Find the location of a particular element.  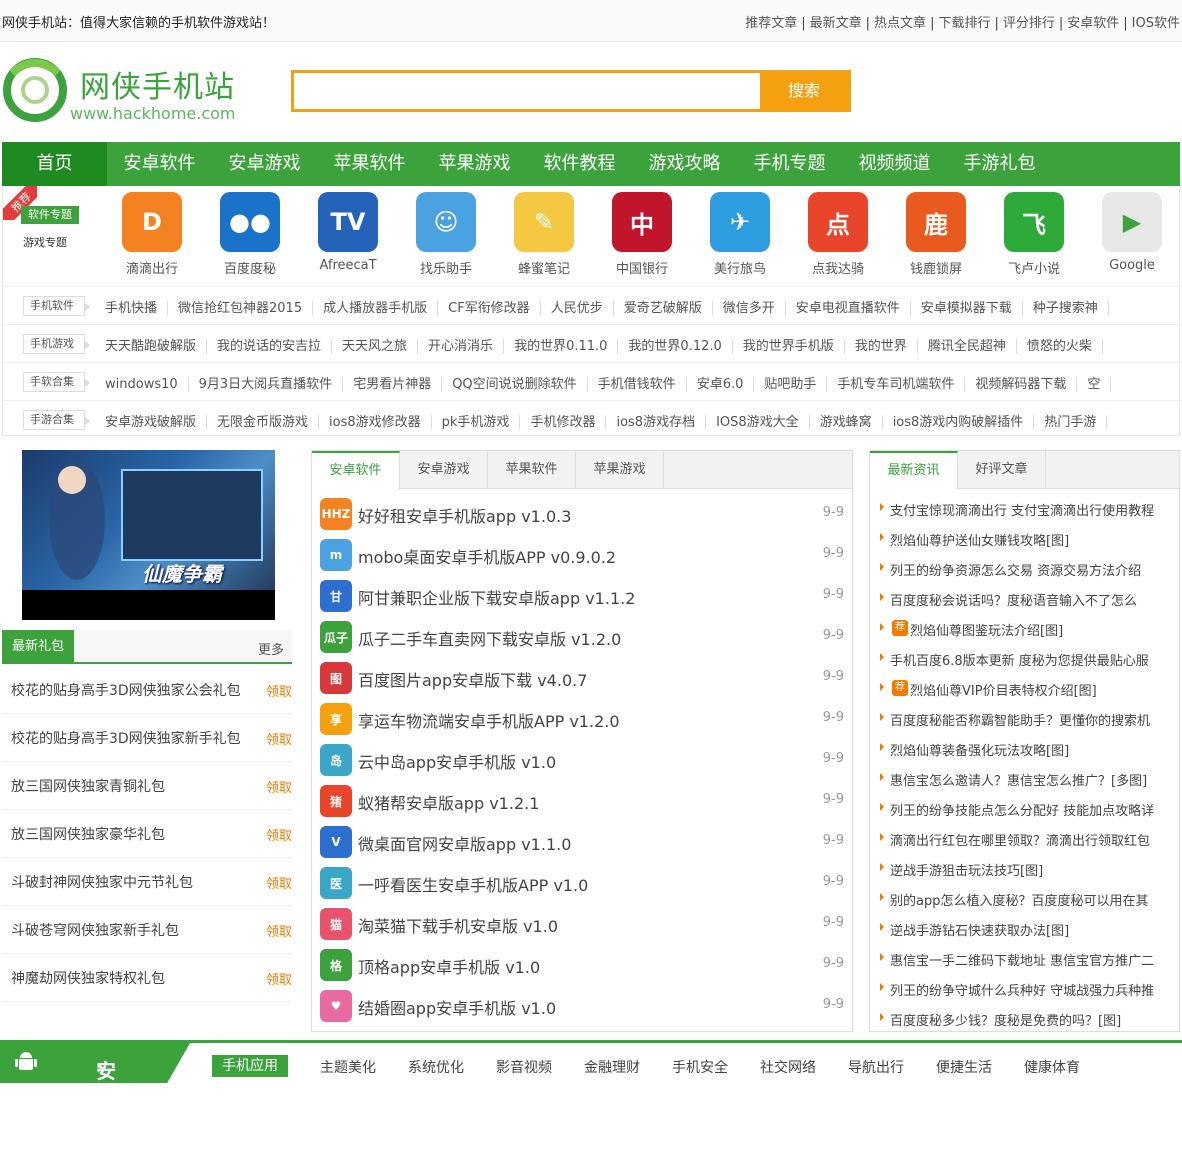

news-item: 荐烈焰仙尊VIP价目表特权介绍[图] is located at coordinates (1024, 688).